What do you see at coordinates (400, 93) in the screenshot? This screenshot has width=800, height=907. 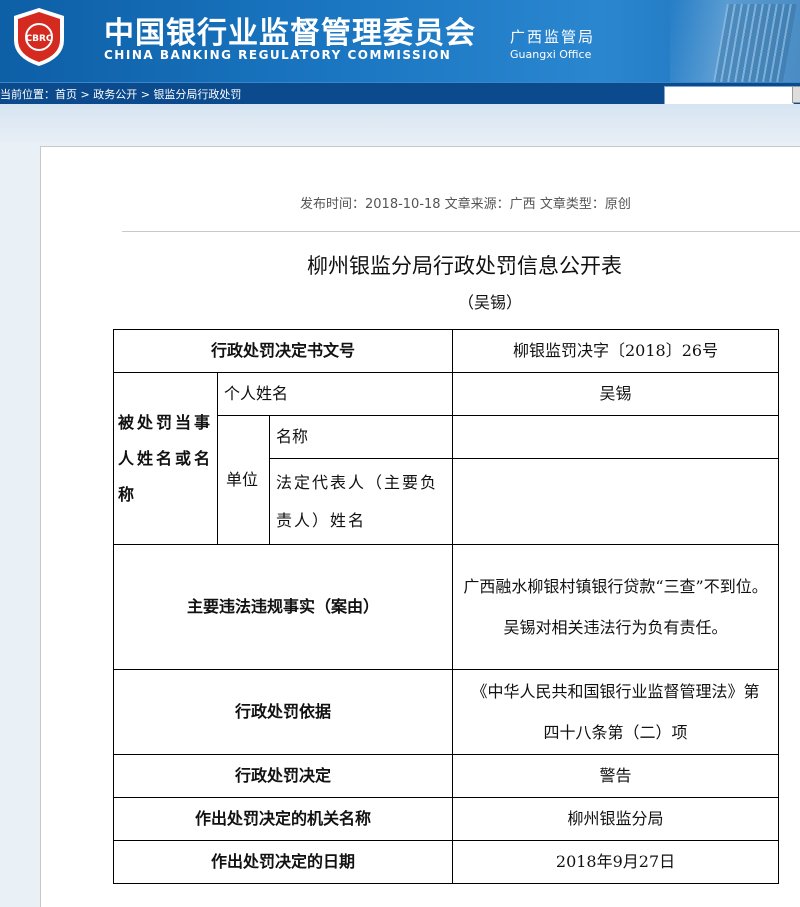 I see `nav-bar: 当前位置：首页 > 政务公开 > 银监分局行政处罚` at bounding box center [400, 93].